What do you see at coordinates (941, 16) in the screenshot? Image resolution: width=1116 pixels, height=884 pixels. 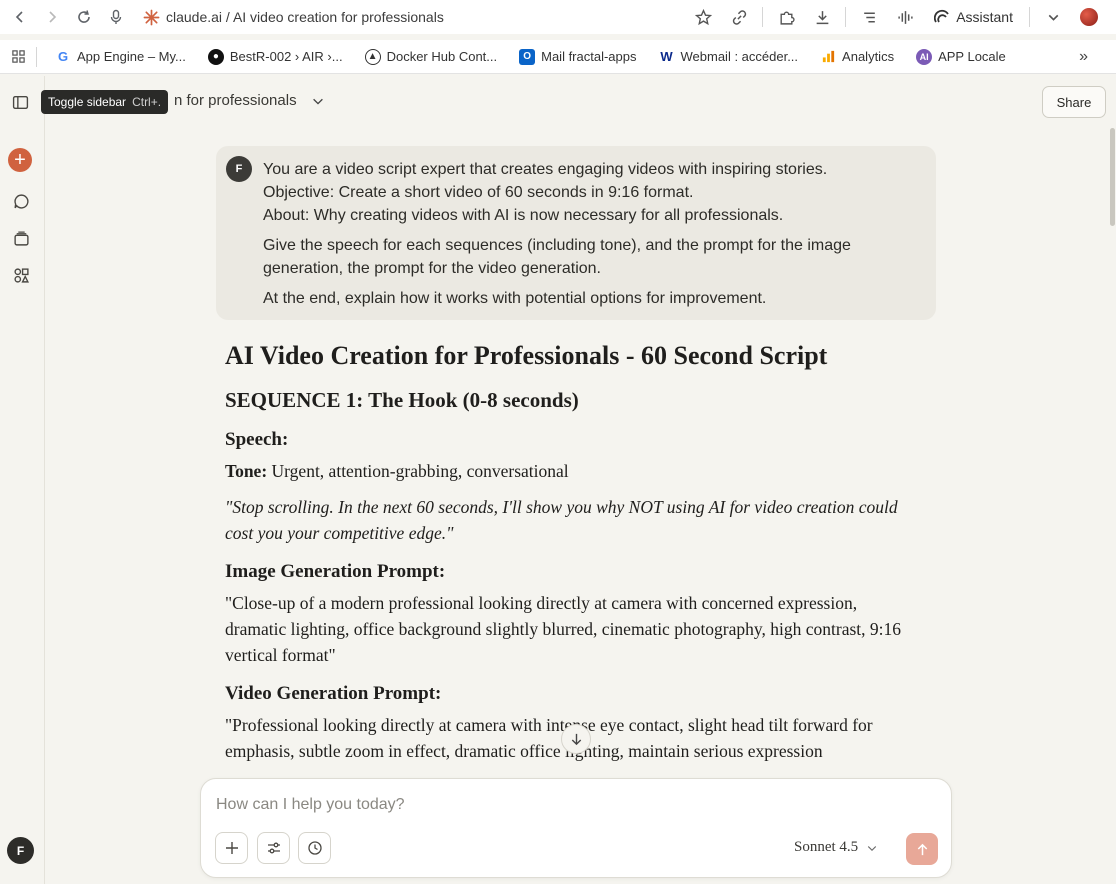 I see `assistant-icon` at bounding box center [941, 16].